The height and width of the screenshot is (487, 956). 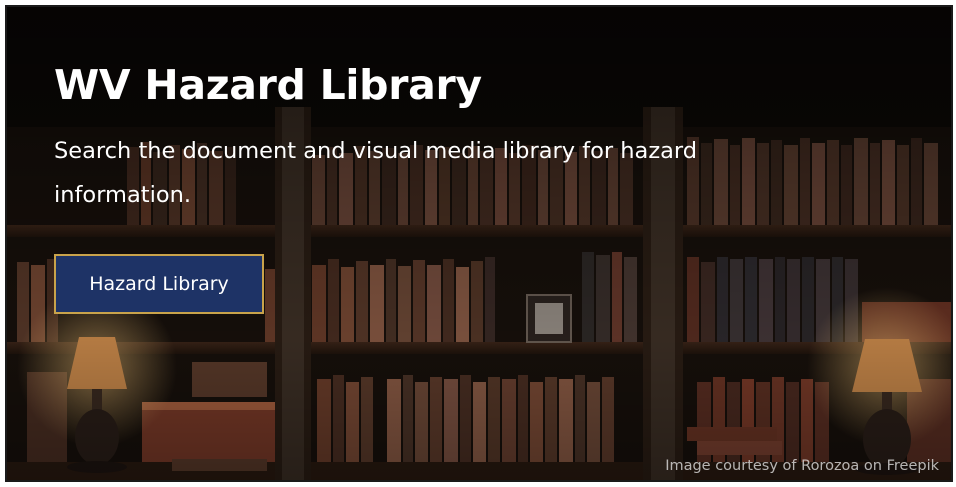 I want to click on image-credit: Image courtesy of Rorozoa on Freepik, so click(x=802, y=466).